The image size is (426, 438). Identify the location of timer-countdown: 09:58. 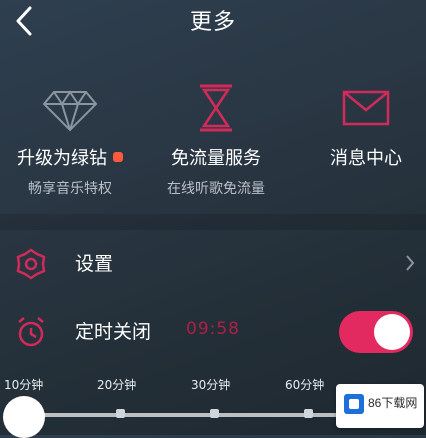
(213, 329).